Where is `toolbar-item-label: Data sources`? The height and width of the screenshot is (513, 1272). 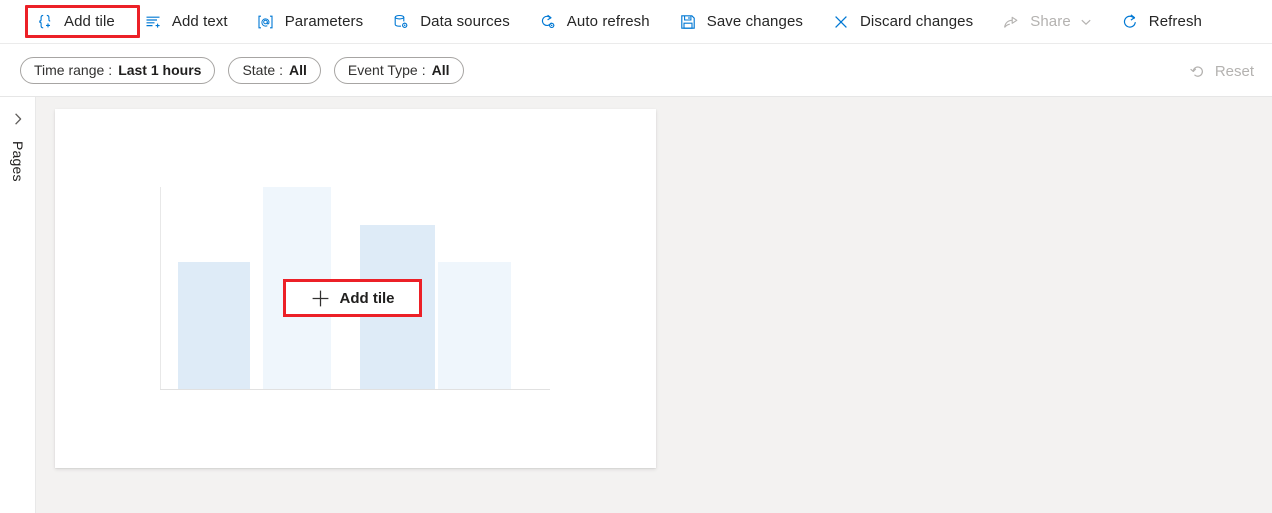 toolbar-item-label: Data sources is located at coordinates (465, 21).